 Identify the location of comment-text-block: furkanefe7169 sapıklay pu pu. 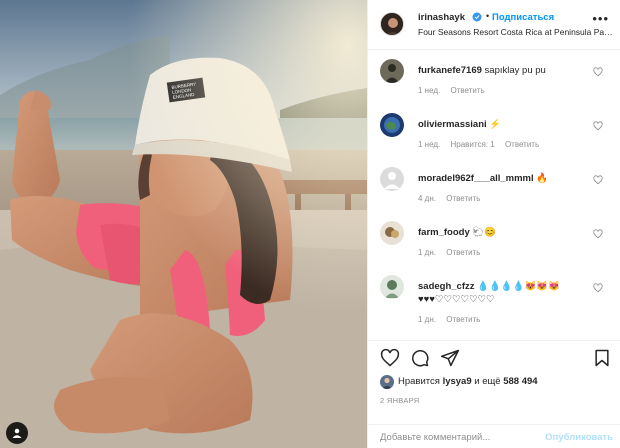
(503, 70).